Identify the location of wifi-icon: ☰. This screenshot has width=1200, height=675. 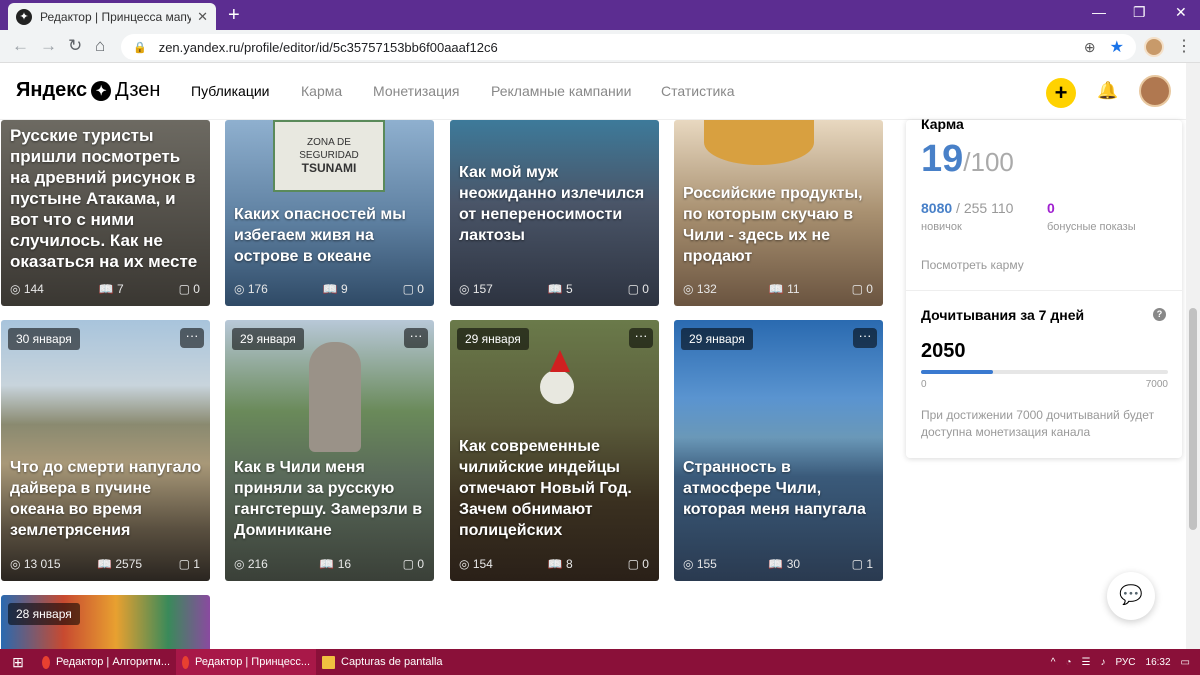
(1086, 662).